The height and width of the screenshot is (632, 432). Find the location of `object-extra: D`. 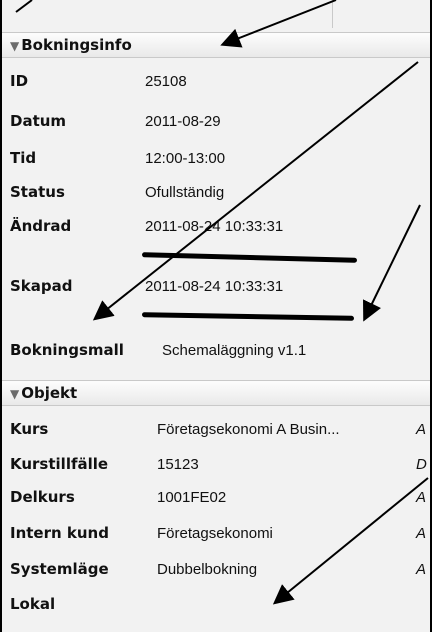

object-extra: D is located at coordinates (421, 464).